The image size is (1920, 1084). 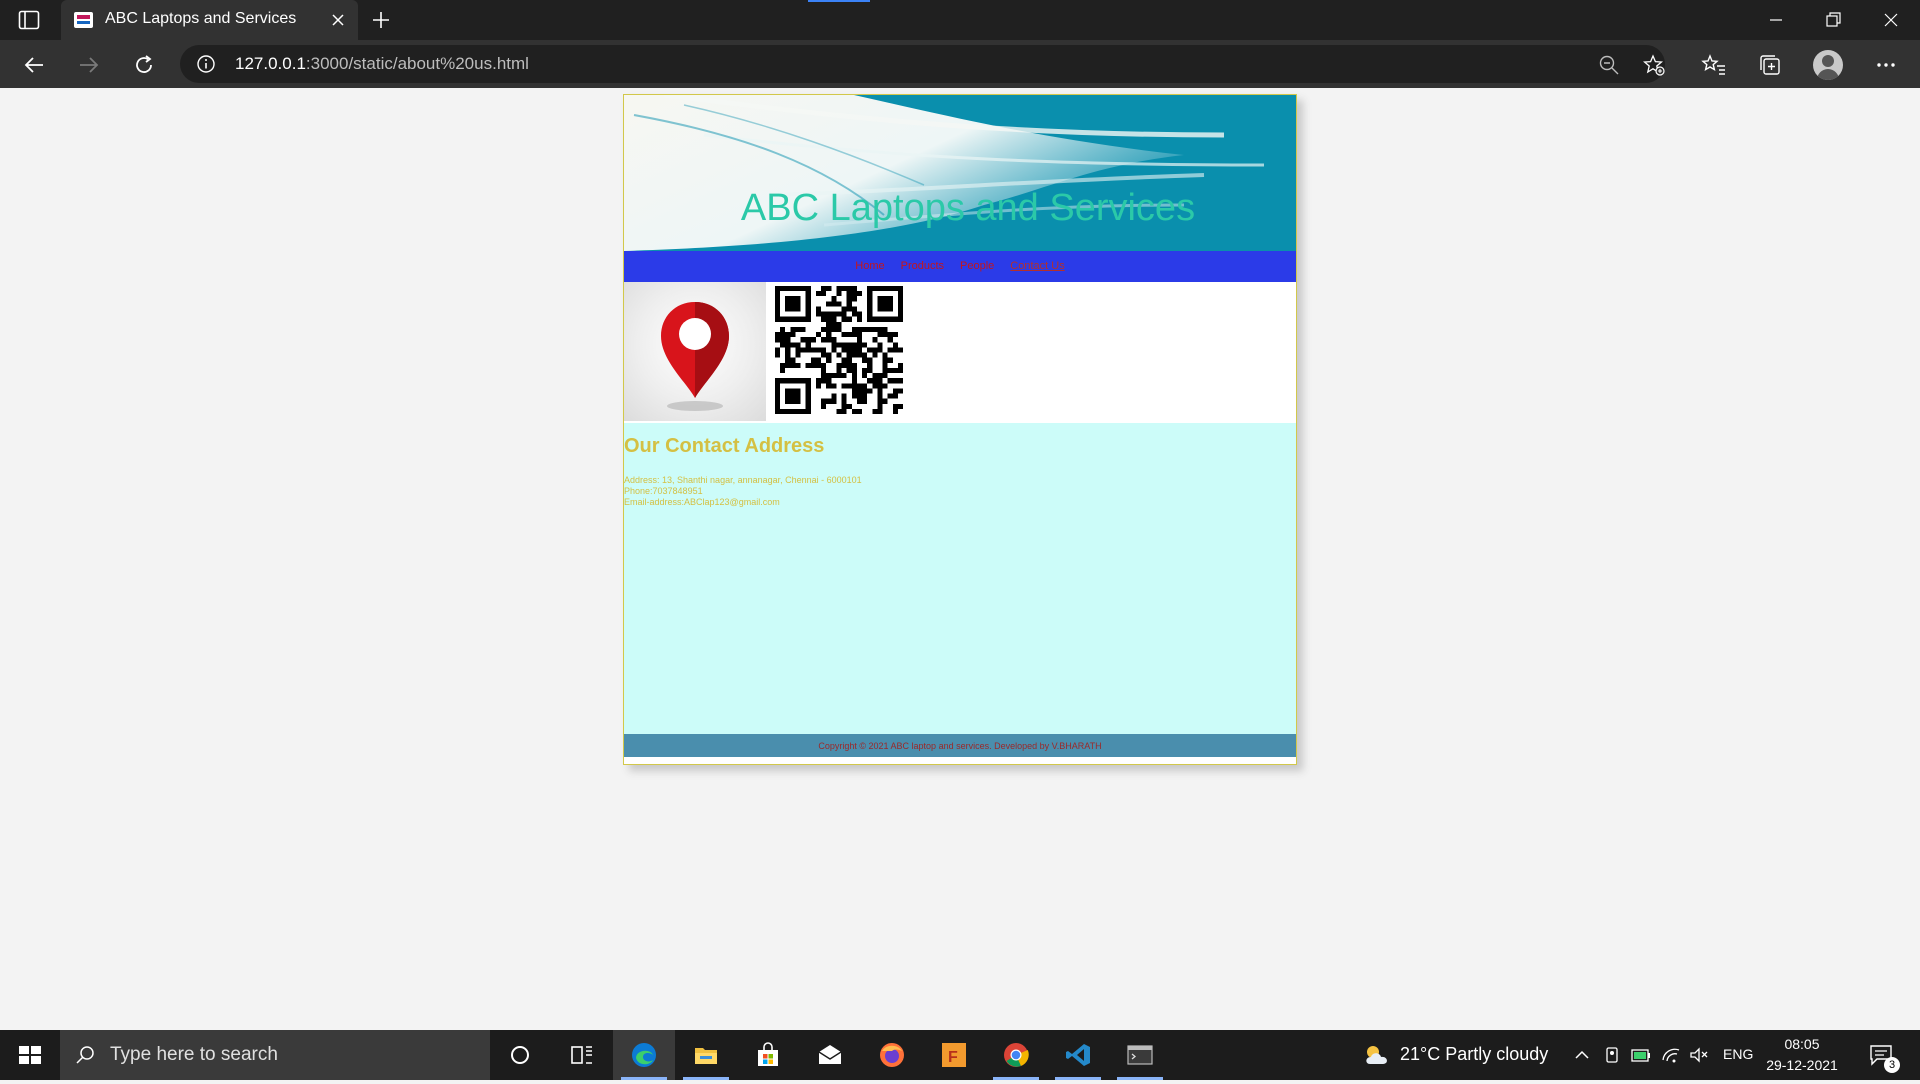 I want to click on images-row, so click(x=960, y=352).